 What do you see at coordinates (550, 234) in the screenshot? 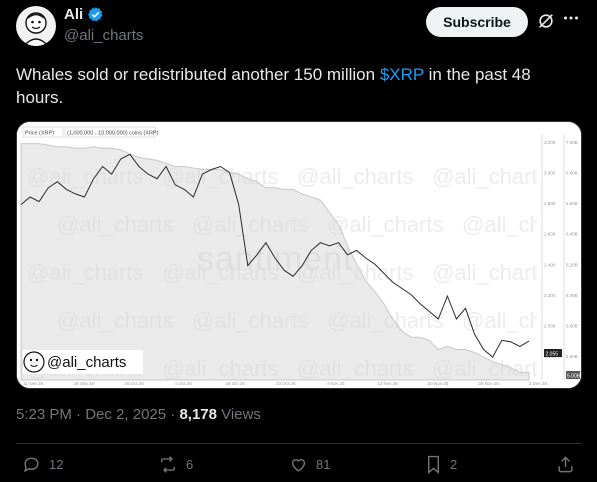
I see `price-tick-label: 2.600` at bounding box center [550, 234].